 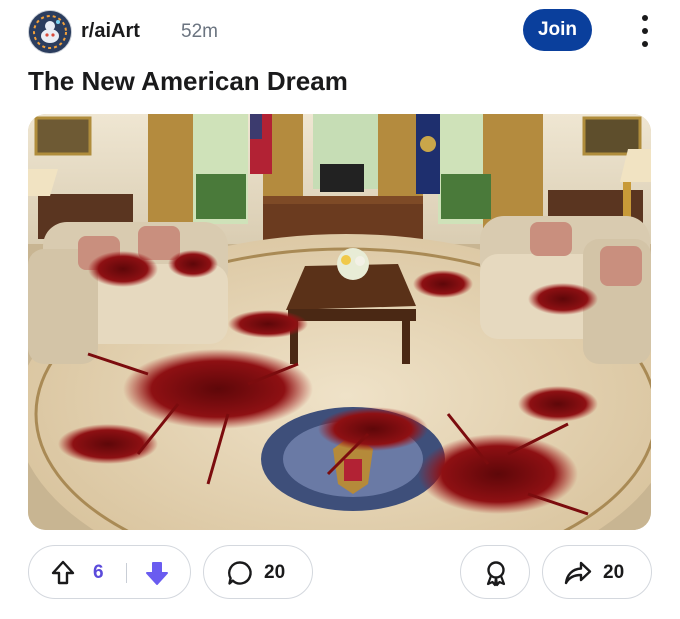 What do you see at coordinates (110, 31) in the screenshot?
I see `subreddit-name: r/aiArt` at bounding box center [110, 31].